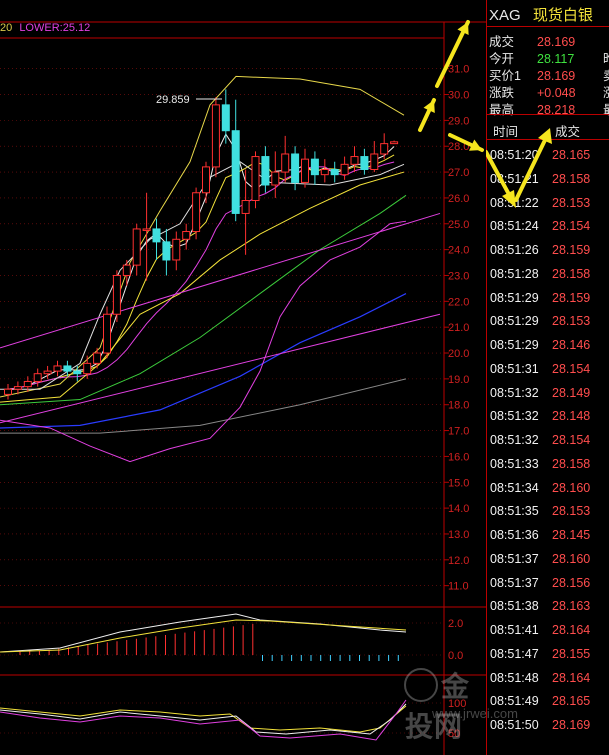  What do you see at coordinates (571, 606) in the screenshot?
I see `trade-price: 28.163` at bounding box center [571, 606].